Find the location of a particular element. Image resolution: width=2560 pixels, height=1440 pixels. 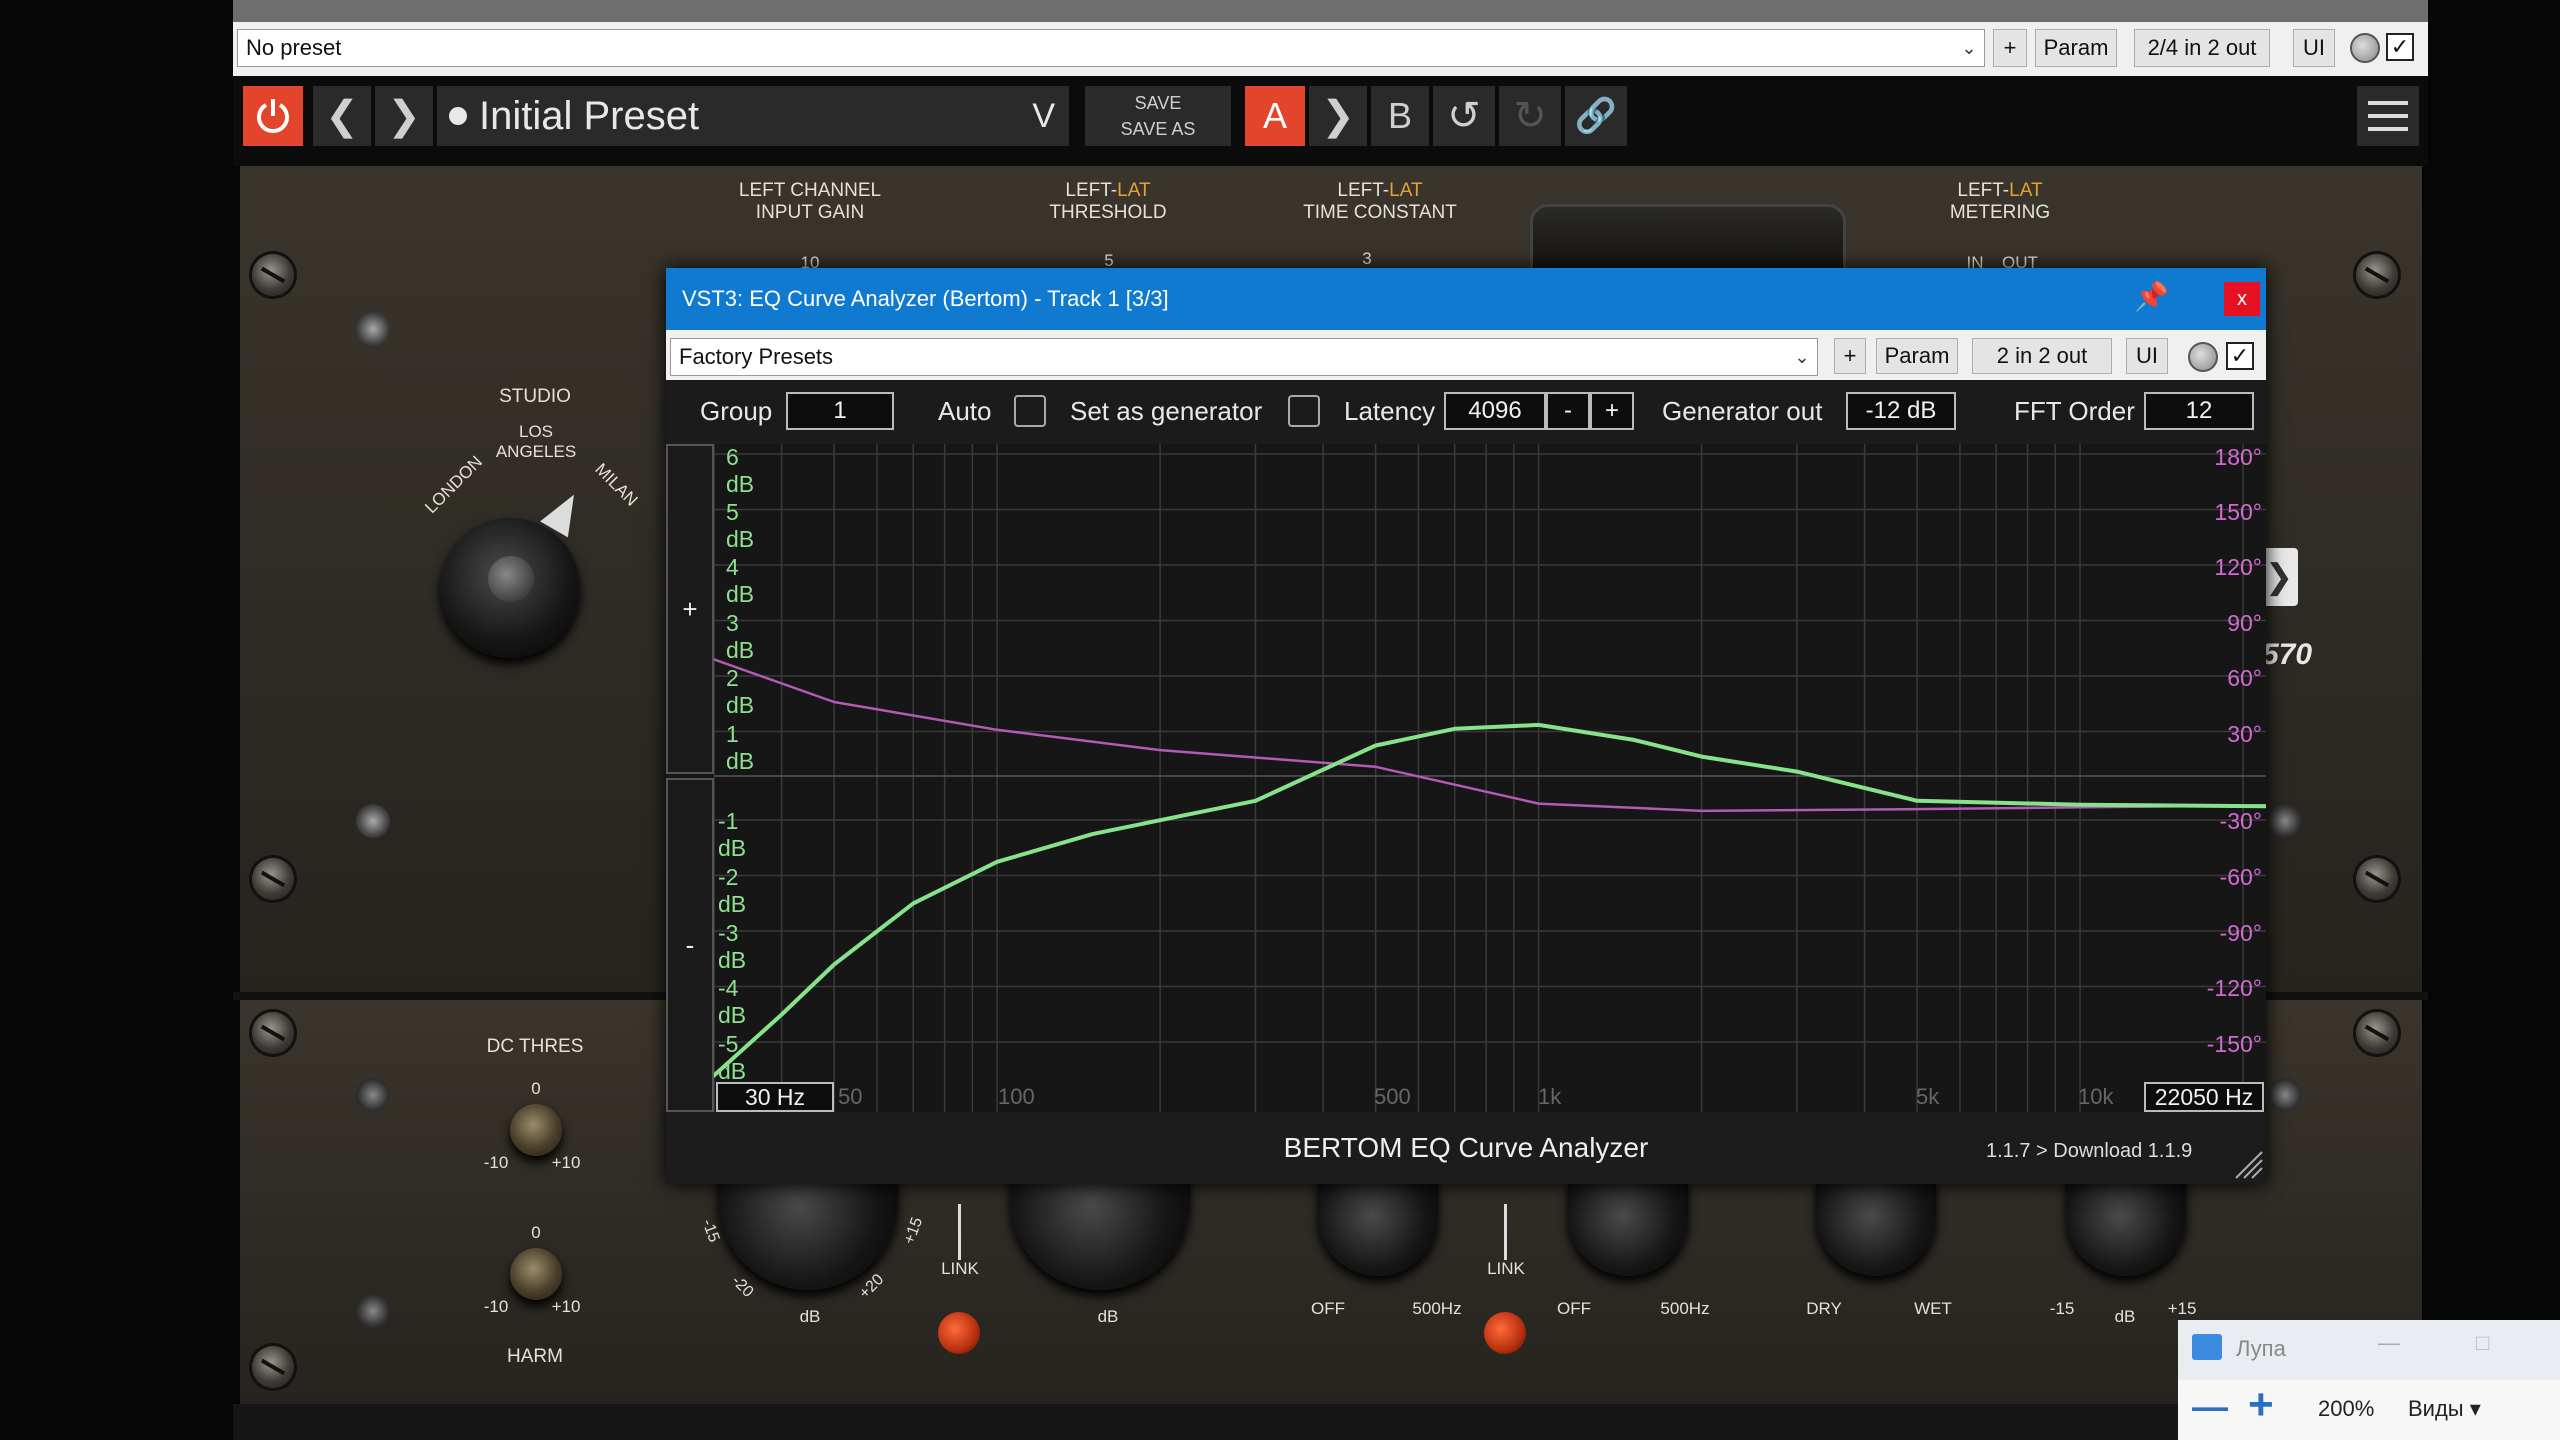

analyzer-io-button: 2 in 2 out is located at coordinates (2042, 356).